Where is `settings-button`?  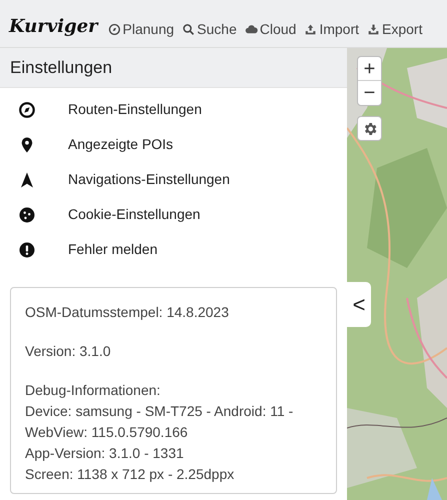
settings-button is located at coordinates (369, 128).